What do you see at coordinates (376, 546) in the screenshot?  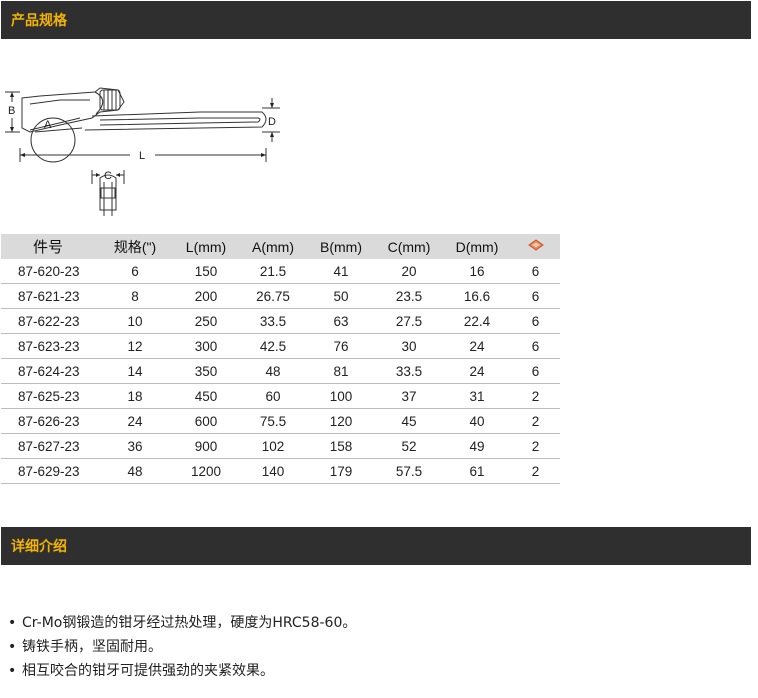 I see `detail-section-bar: 详细介绍` at bounding box center [376, 546].